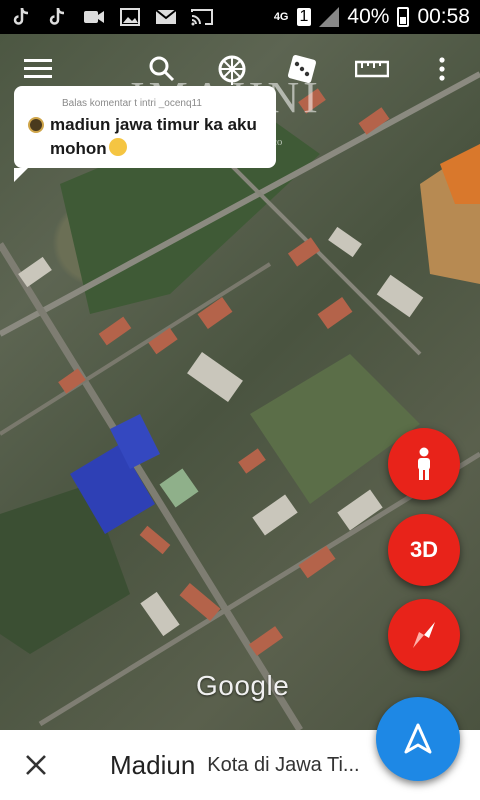  I want to click on navigation-arrow-icon, so click(418, 738).